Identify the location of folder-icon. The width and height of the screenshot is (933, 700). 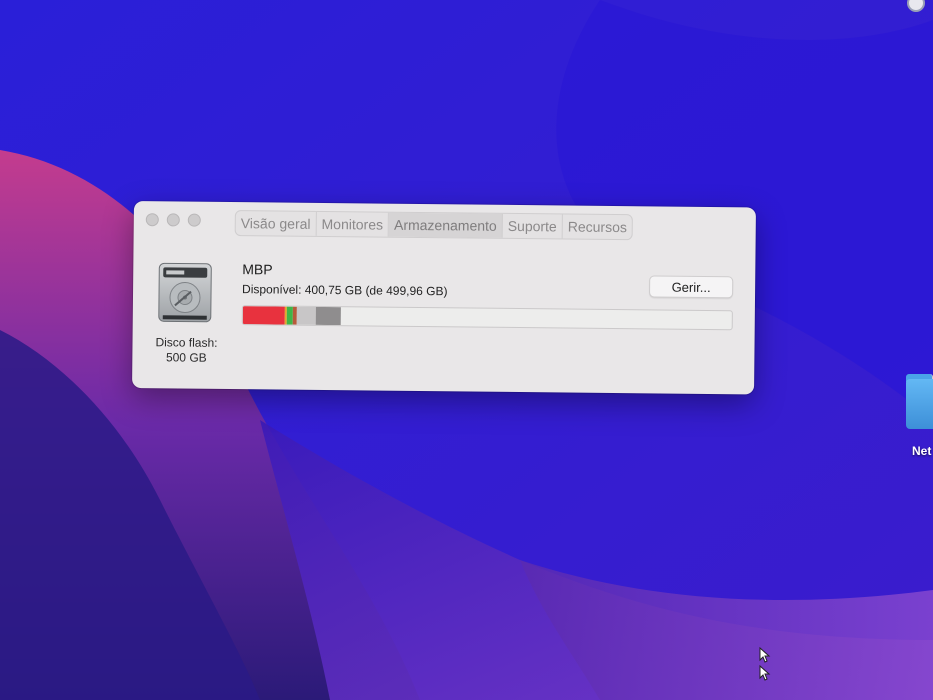
(919, 402).